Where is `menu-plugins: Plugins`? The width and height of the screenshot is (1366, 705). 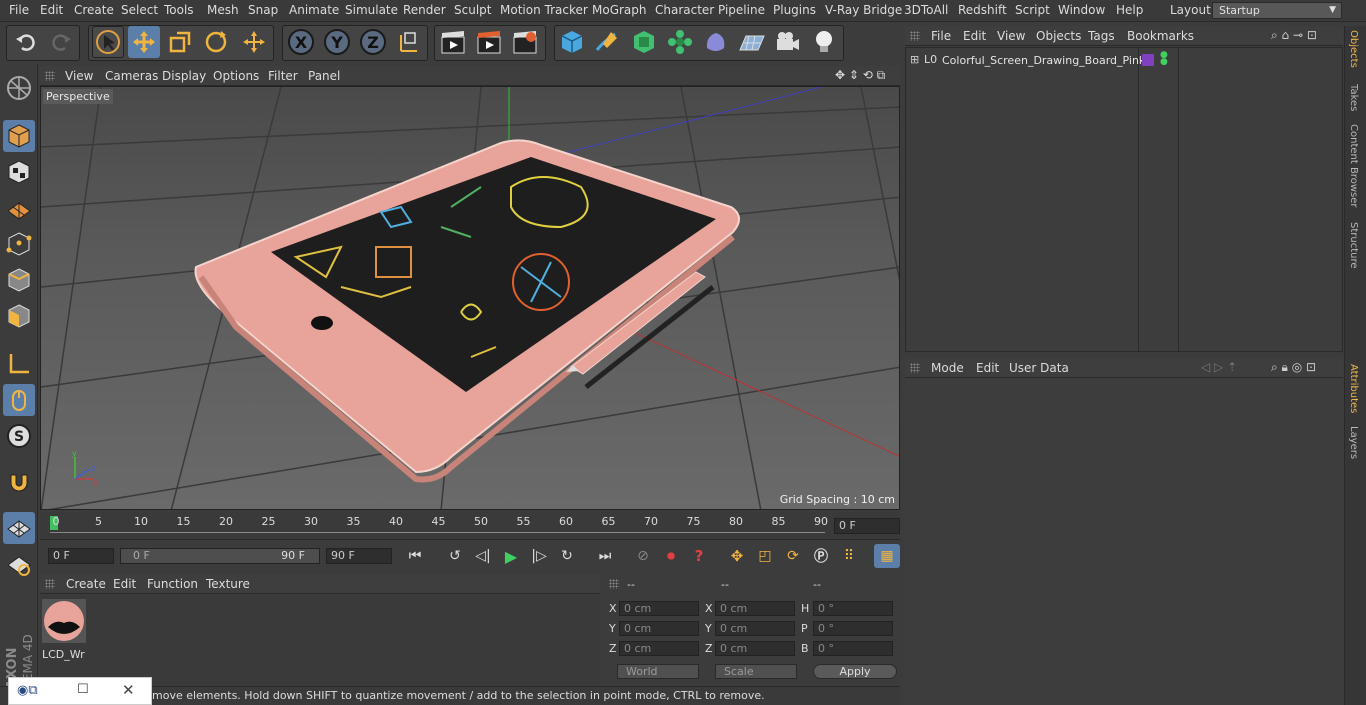
menu-plugins: Plugins is located at coordinates (794, 10).